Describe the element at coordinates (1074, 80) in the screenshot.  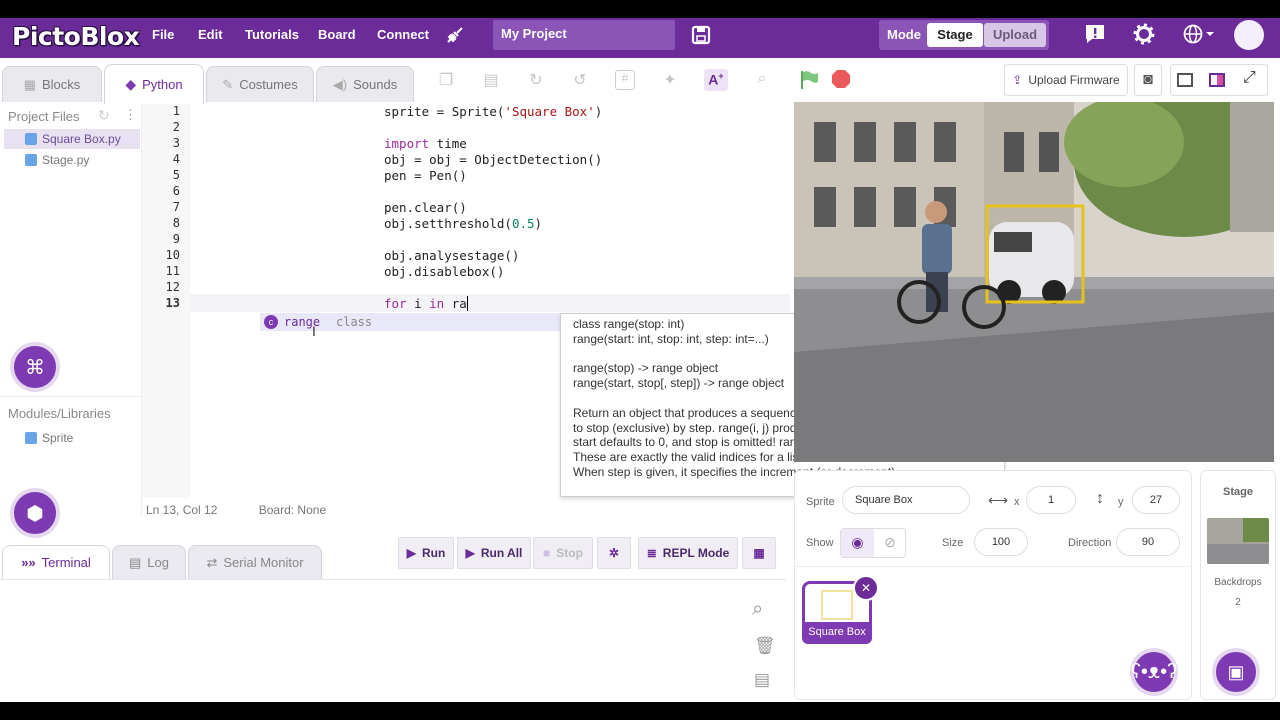
I see `upload-firmware-label: Upload Firmware` at that location.